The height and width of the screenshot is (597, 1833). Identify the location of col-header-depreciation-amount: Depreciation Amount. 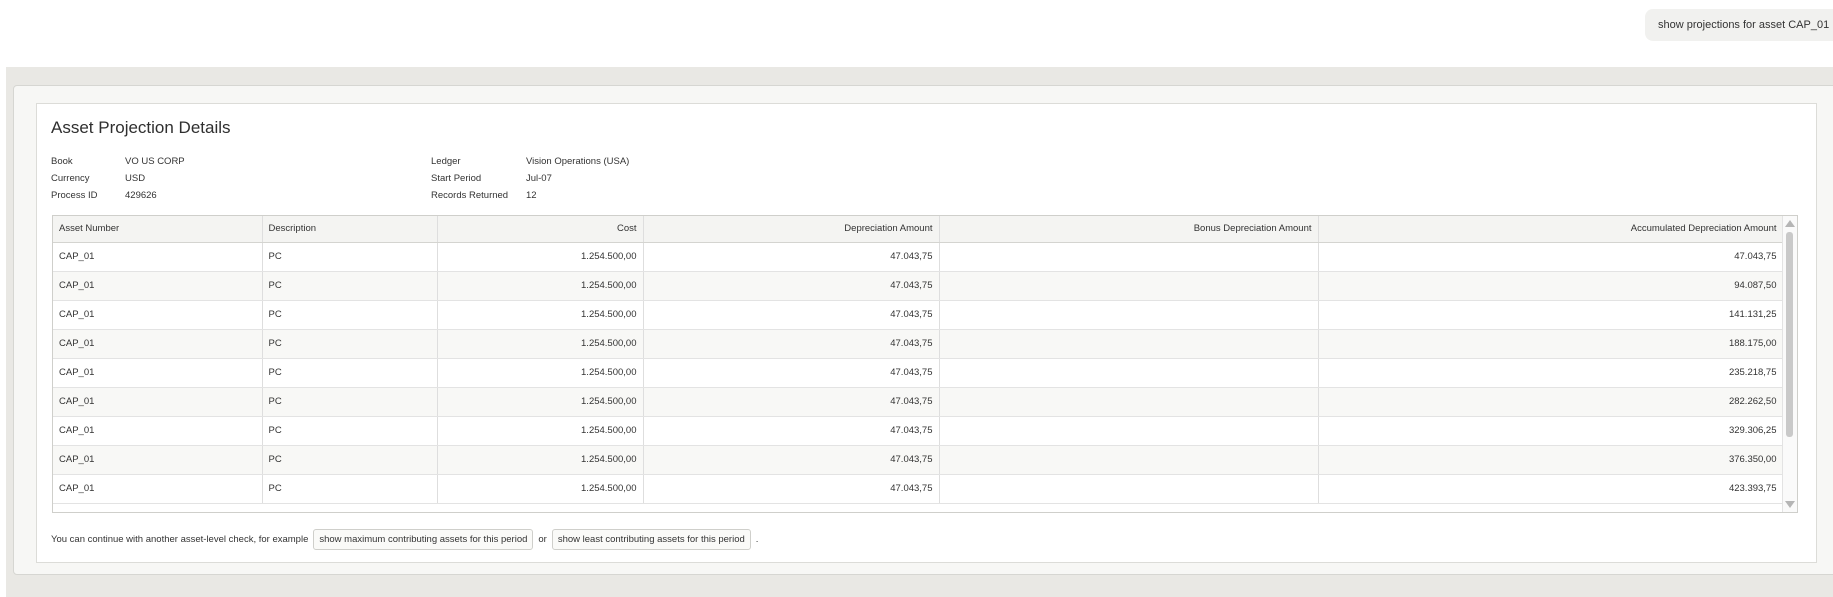
(791, 229).